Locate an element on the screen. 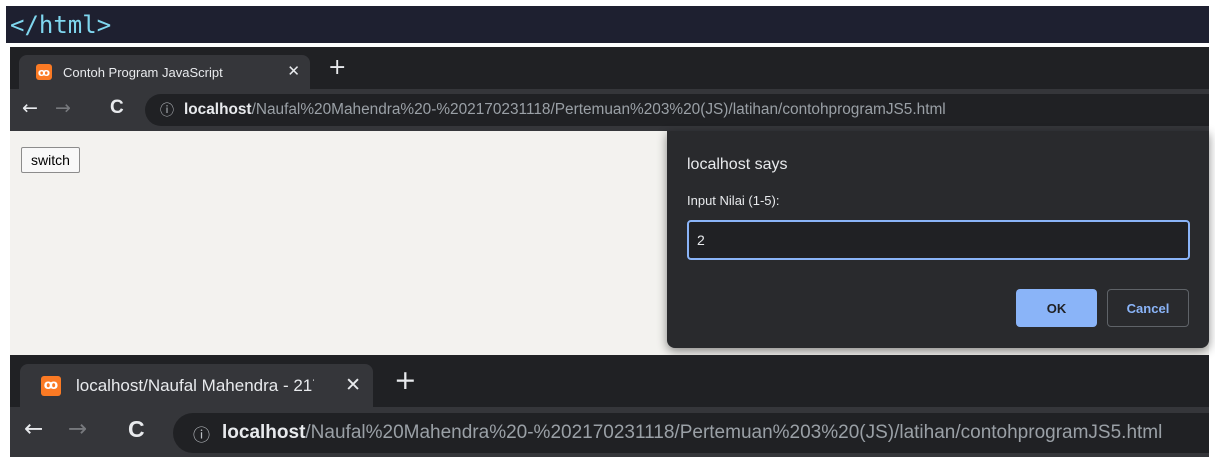 This screenshot has width=1215, height=457. code-snippet: </html> is located at coordinates (61, 25).